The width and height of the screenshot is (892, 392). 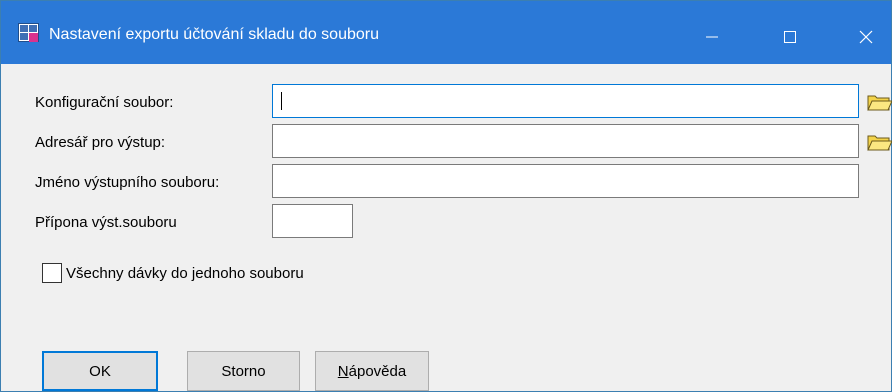 I want to click on help-label-rest: ápověda, so click(x=377, y=371).